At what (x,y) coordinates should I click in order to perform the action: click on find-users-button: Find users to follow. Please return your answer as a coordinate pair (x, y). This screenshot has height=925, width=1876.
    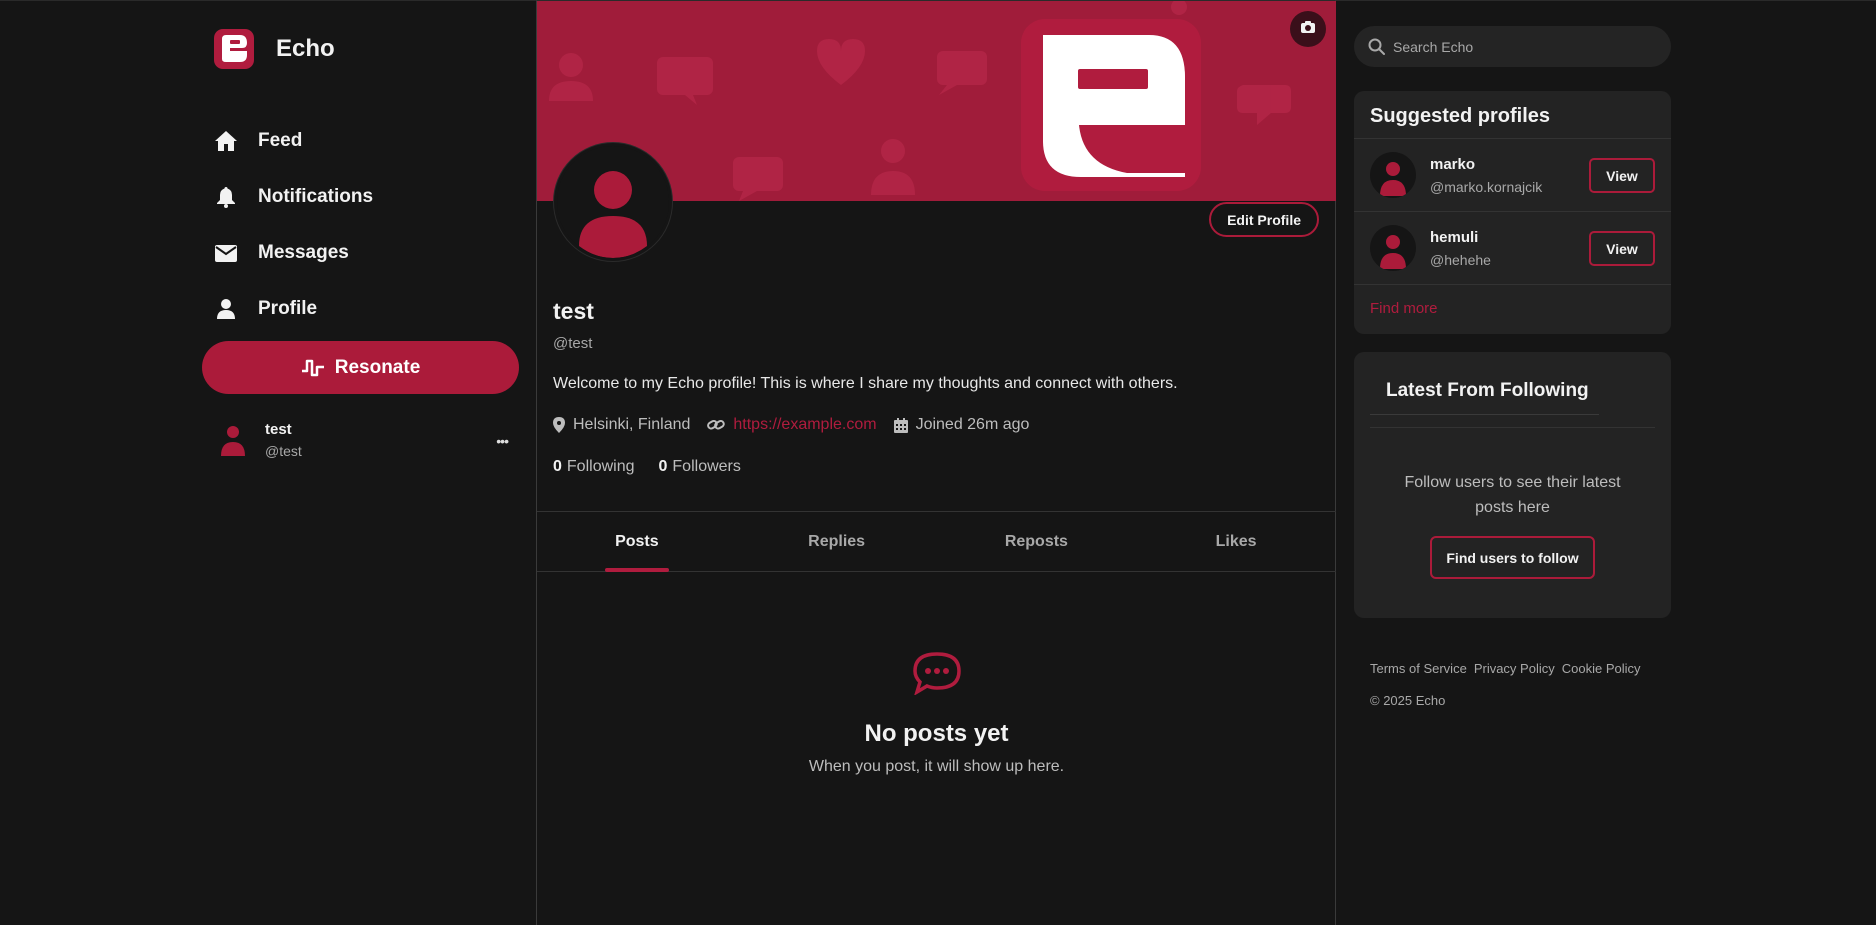
    Looking at the image, I should click on (1512, 557).